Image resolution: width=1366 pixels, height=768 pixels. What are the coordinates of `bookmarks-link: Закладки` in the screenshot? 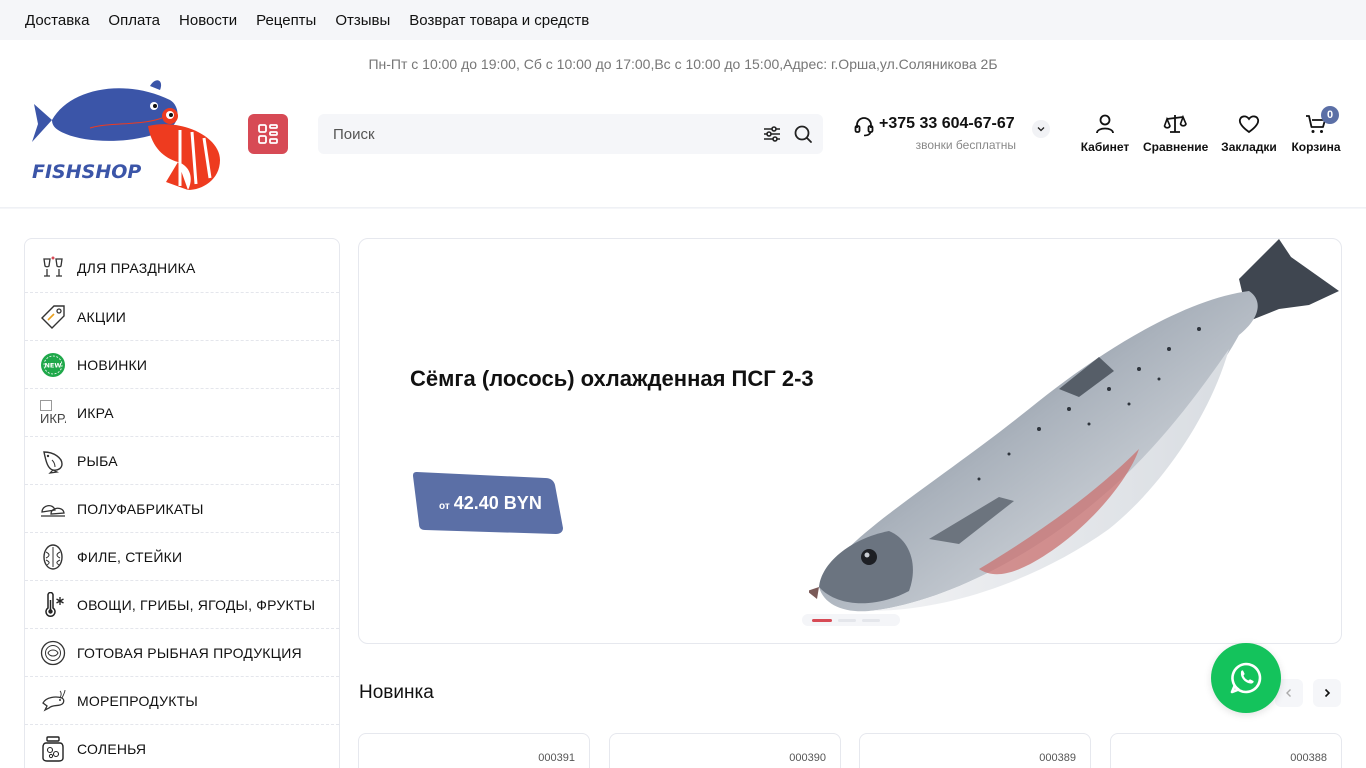 It's located at (1249, 133).